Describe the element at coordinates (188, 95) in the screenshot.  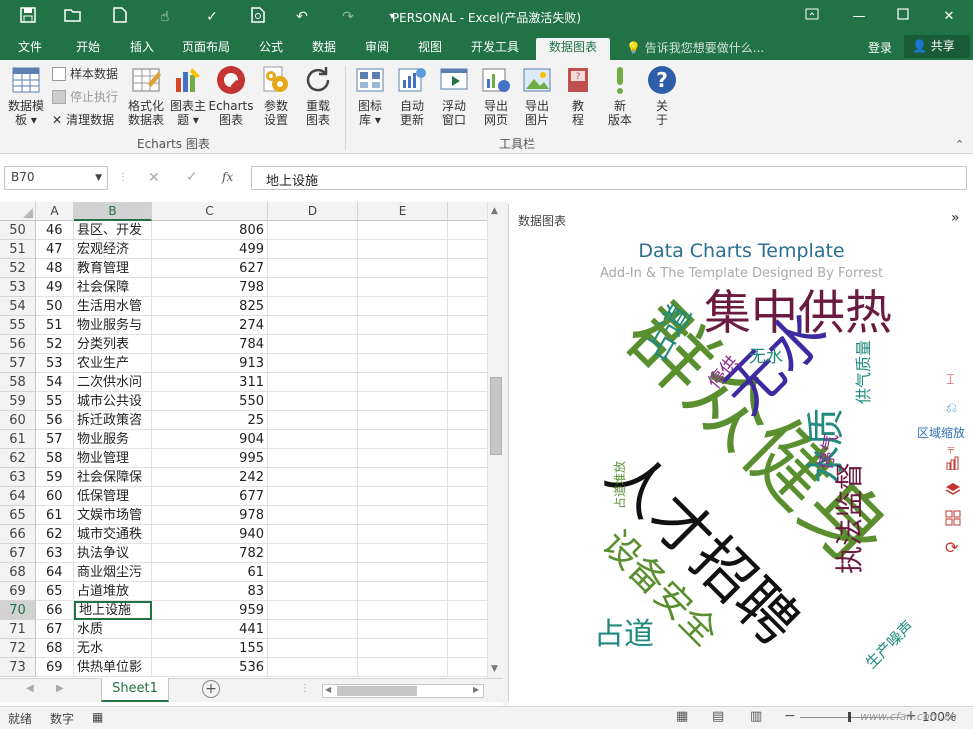
I see `chart-theme-button: 图表主题 ▾` at that location.